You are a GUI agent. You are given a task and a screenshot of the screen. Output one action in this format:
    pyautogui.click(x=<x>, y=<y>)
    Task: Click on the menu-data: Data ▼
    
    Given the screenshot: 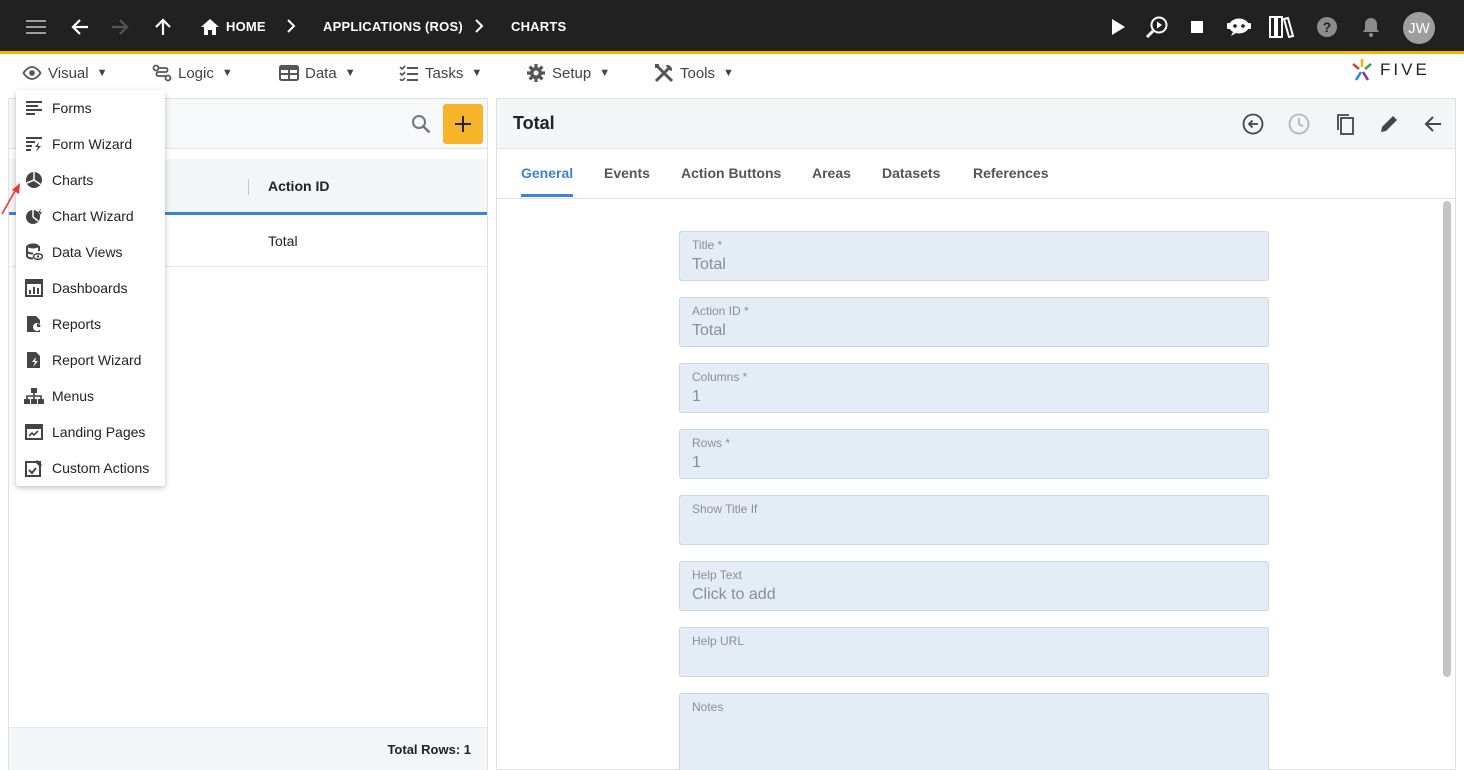 What is the action you would take?
    pyautogui.click(x=317, y=73)
    